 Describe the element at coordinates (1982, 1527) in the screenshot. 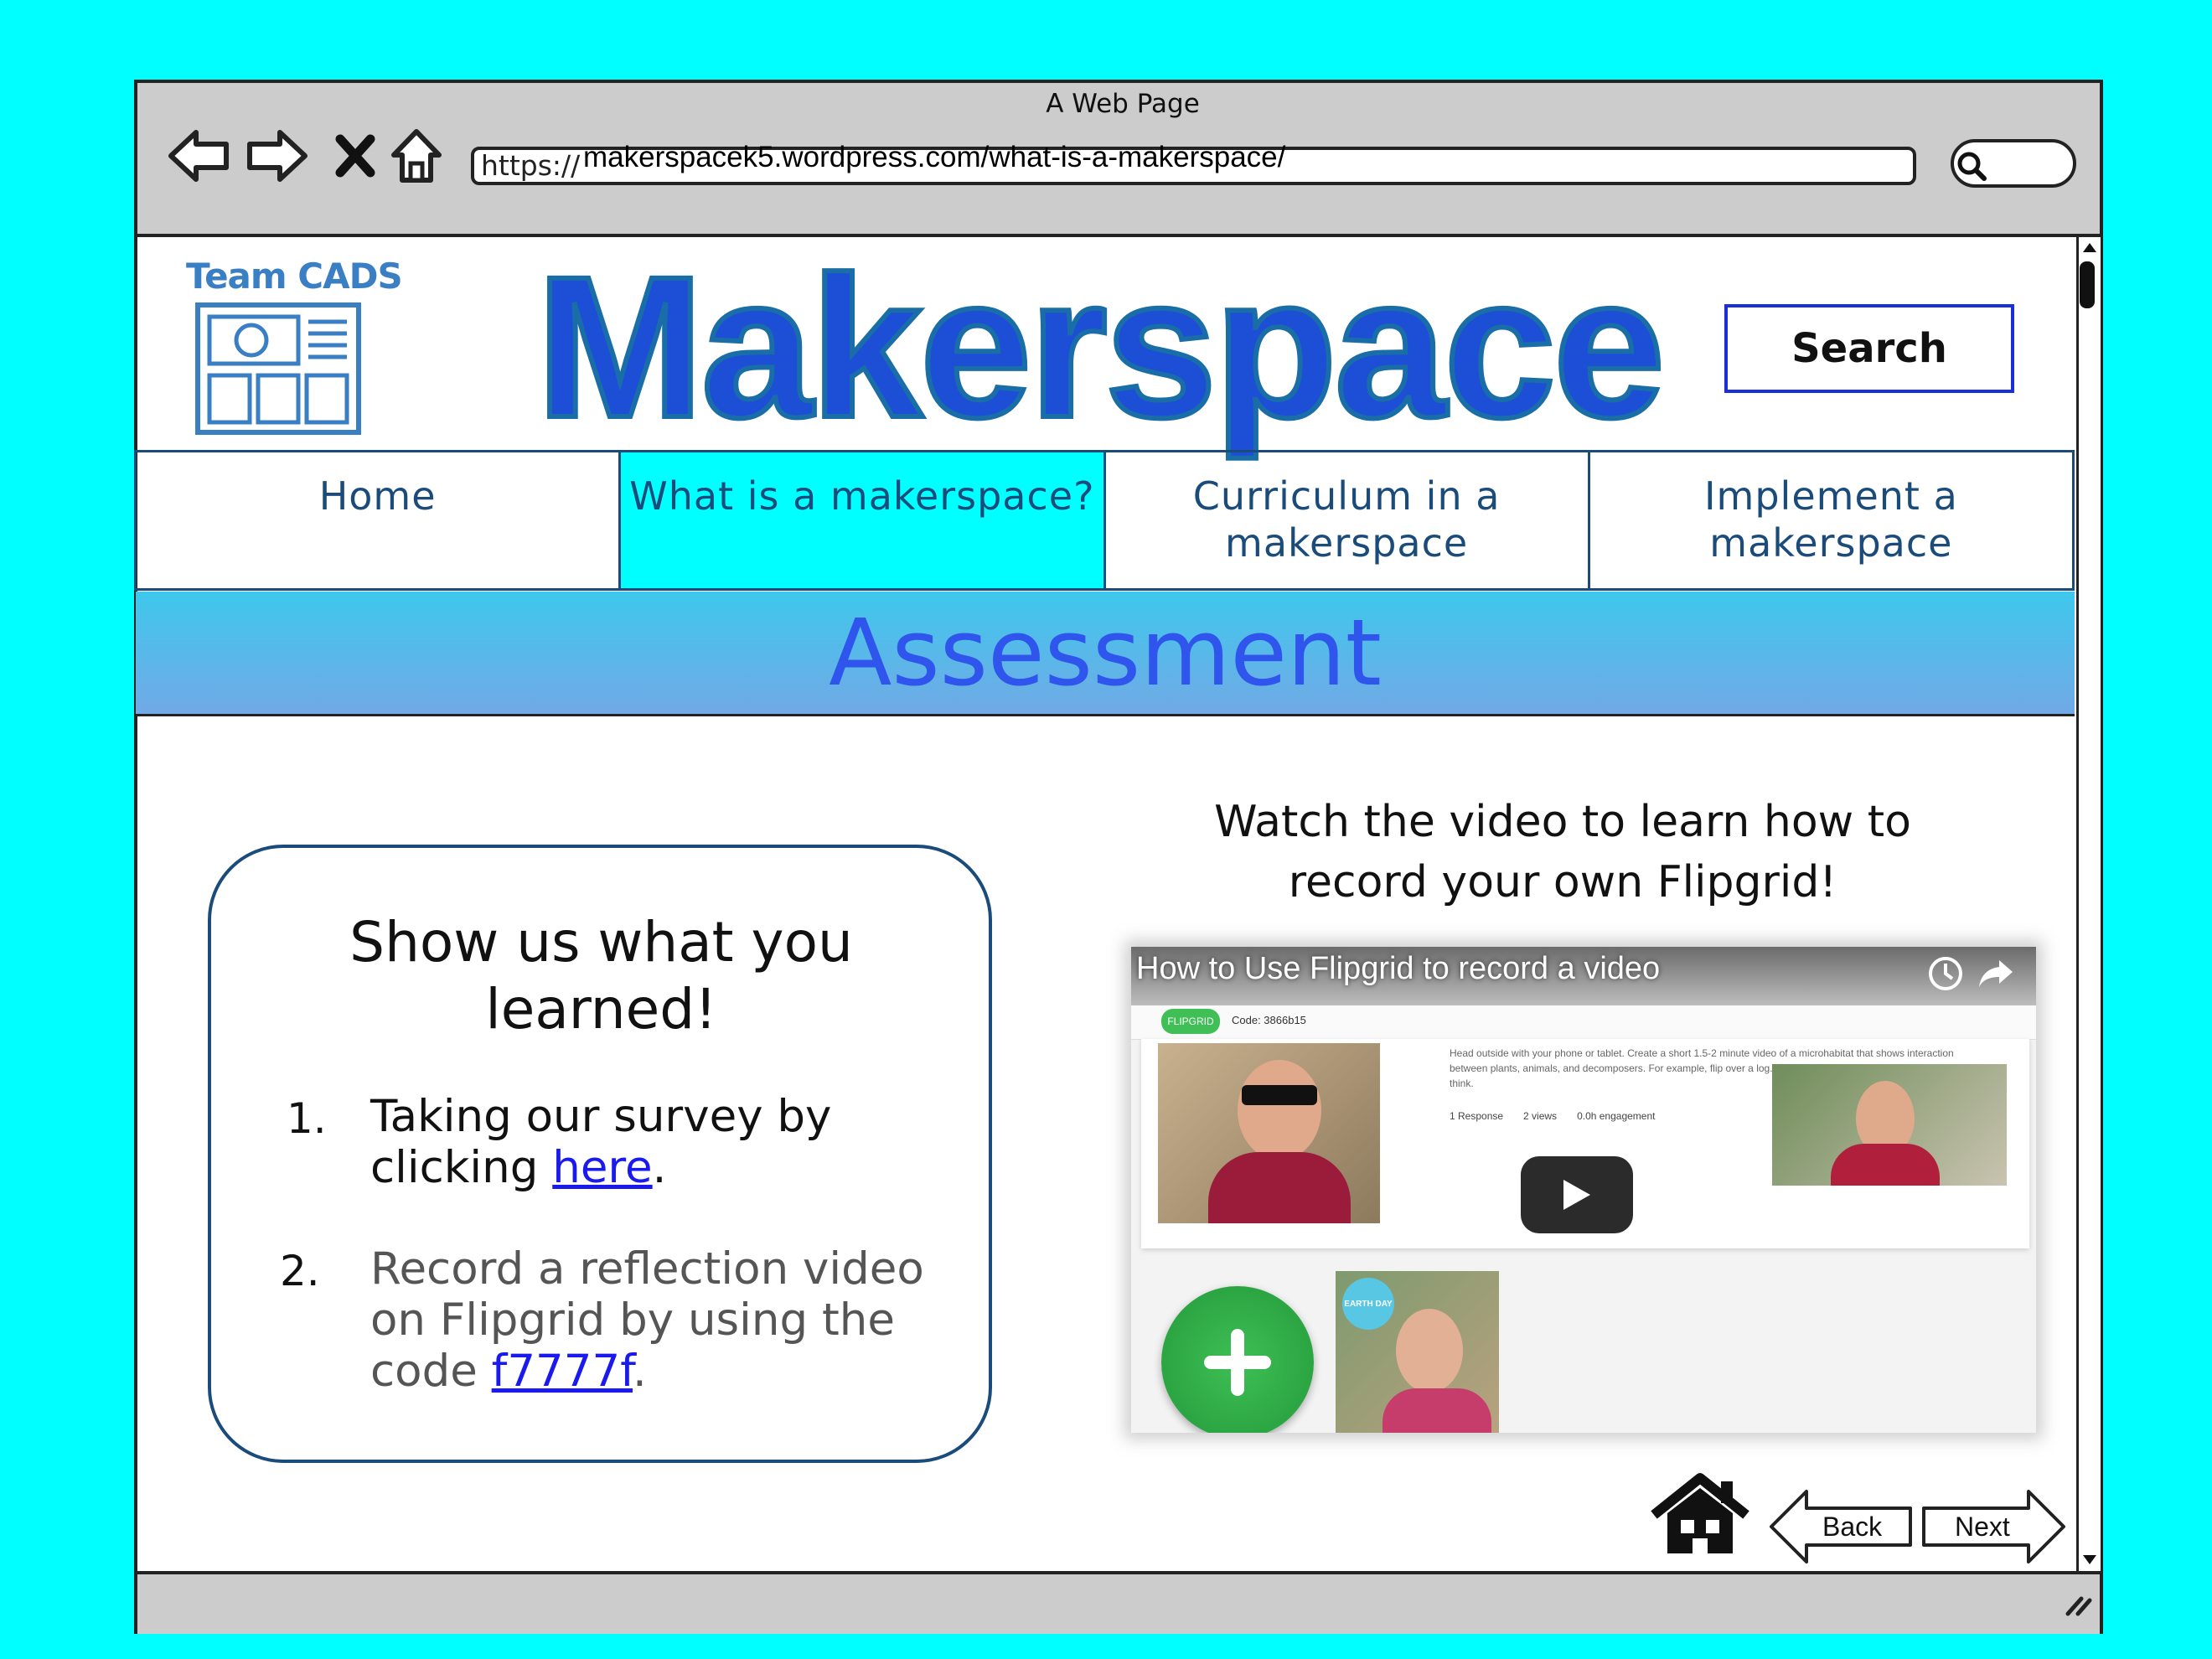

I see `next-button-label: Next` at that location.